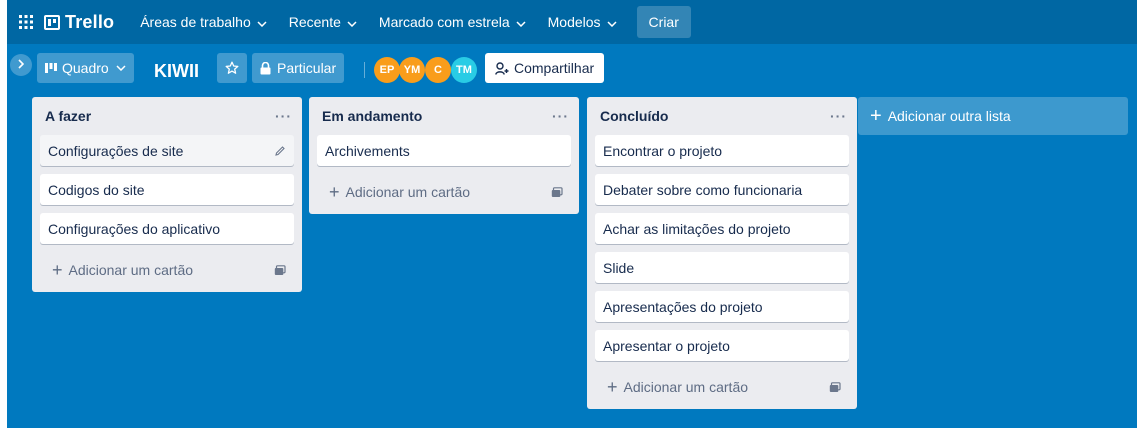 The image size is (1137, 428). I want to click on share-label: Compartilhar, so click(554, 68).